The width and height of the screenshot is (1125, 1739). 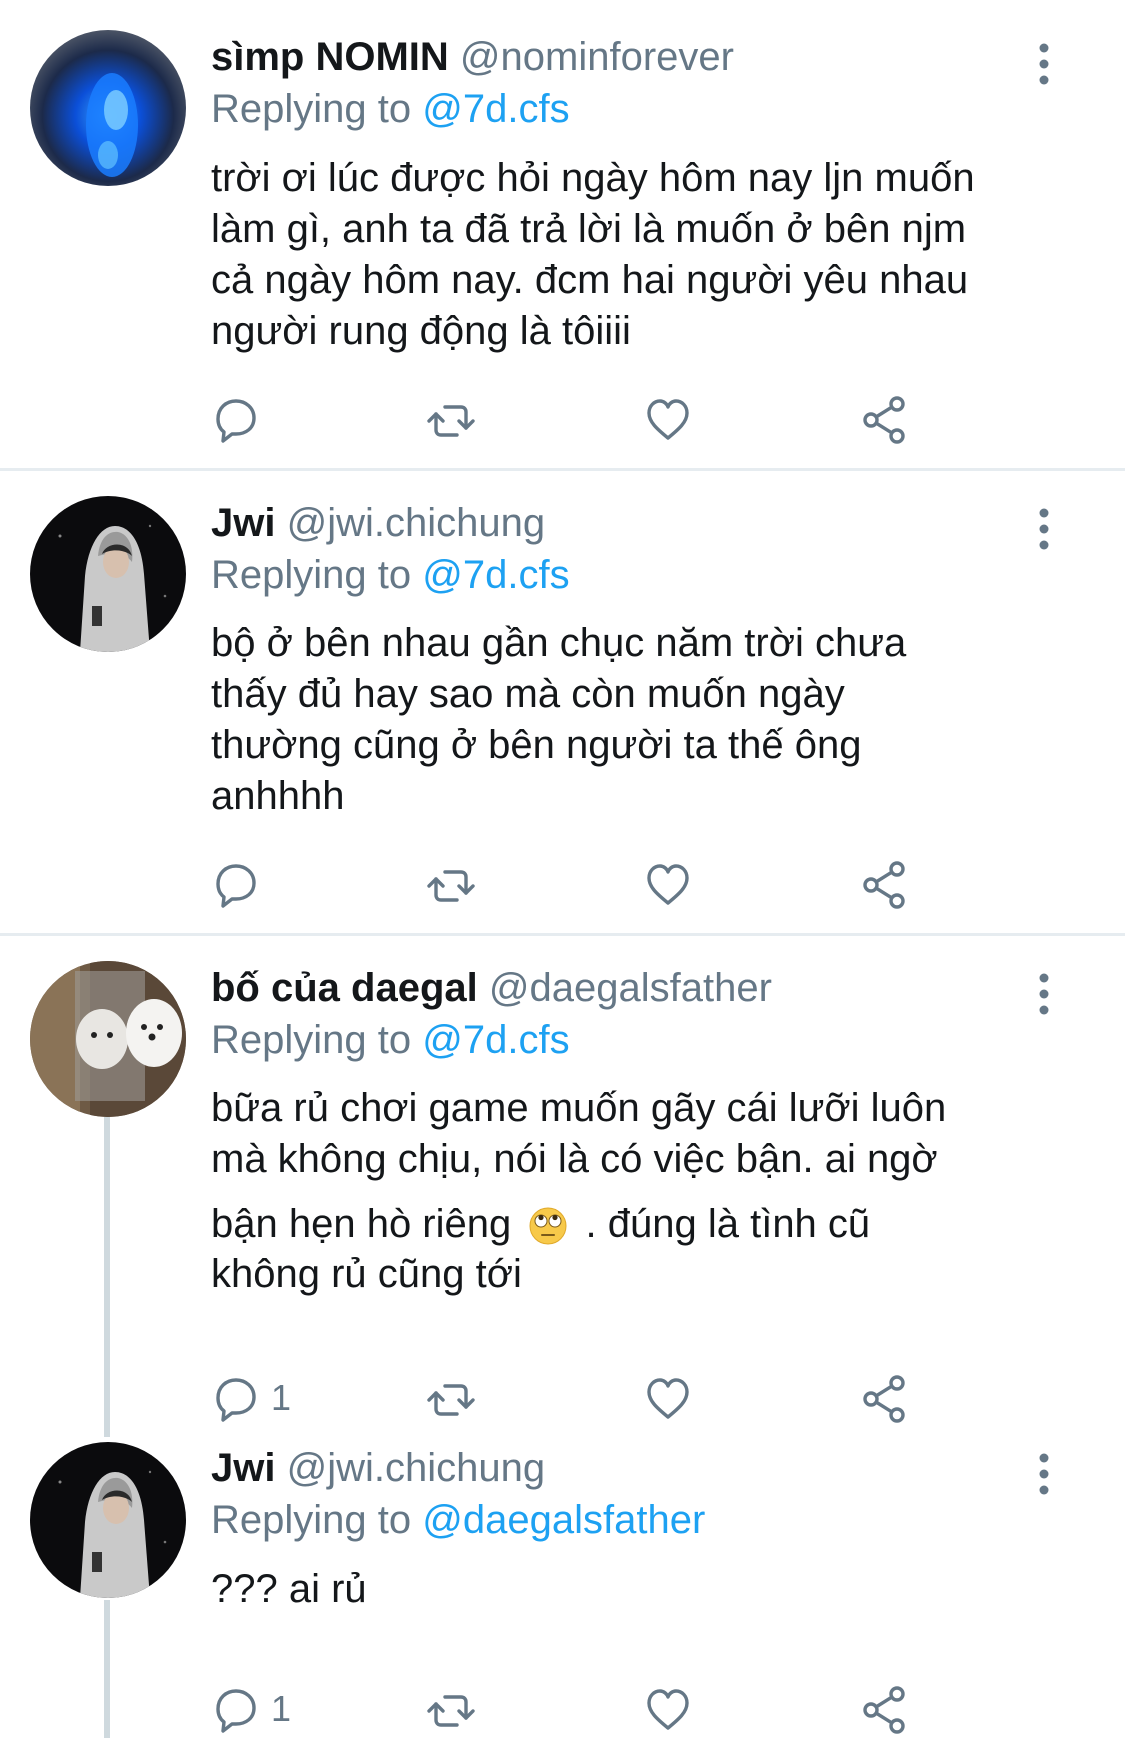 I want to click on tweet-text-line: thường cũng ở bên người ta thế ông, so click(x=536, y=745).